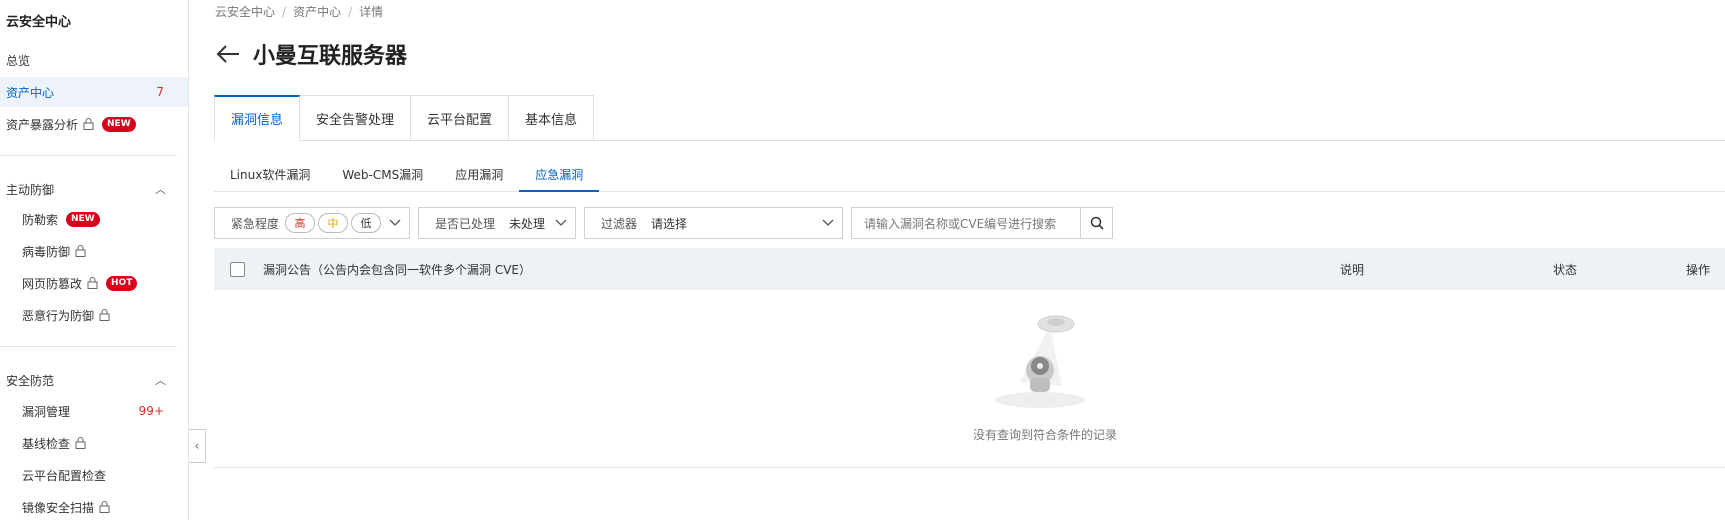 The image size is (1725, 520). I want to click on sidebar-item-overview: 总览, so click(94, 60).